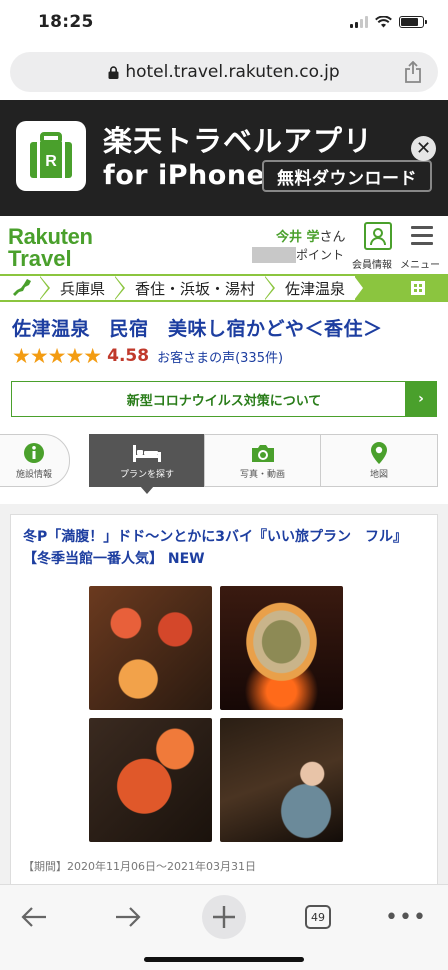 Image resolution: width=448 pixels, height=970 pixels. I want to click on home-indicator, so click(224, 959).